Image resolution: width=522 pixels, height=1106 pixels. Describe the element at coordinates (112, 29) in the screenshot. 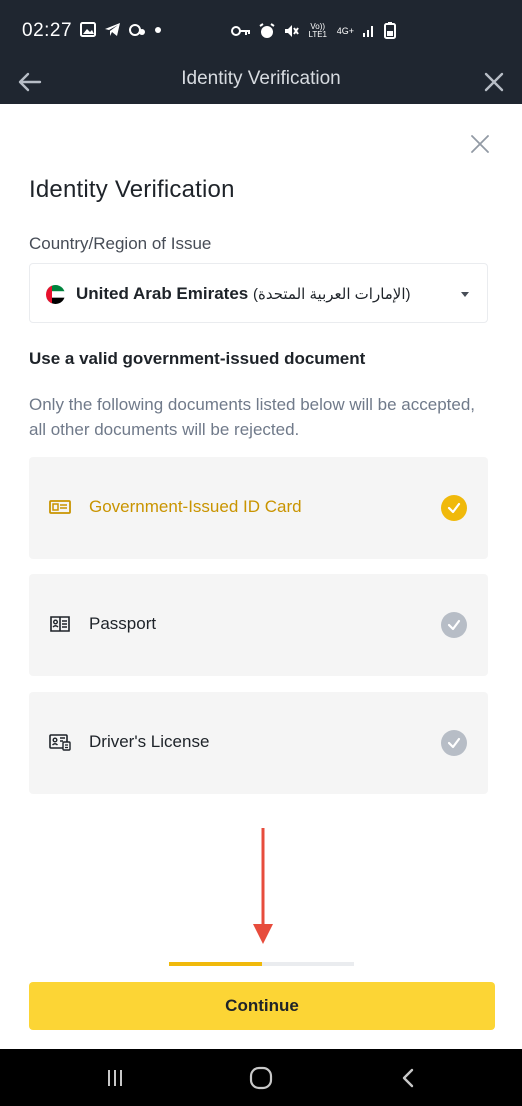

I see `telegram-icon` at that location.